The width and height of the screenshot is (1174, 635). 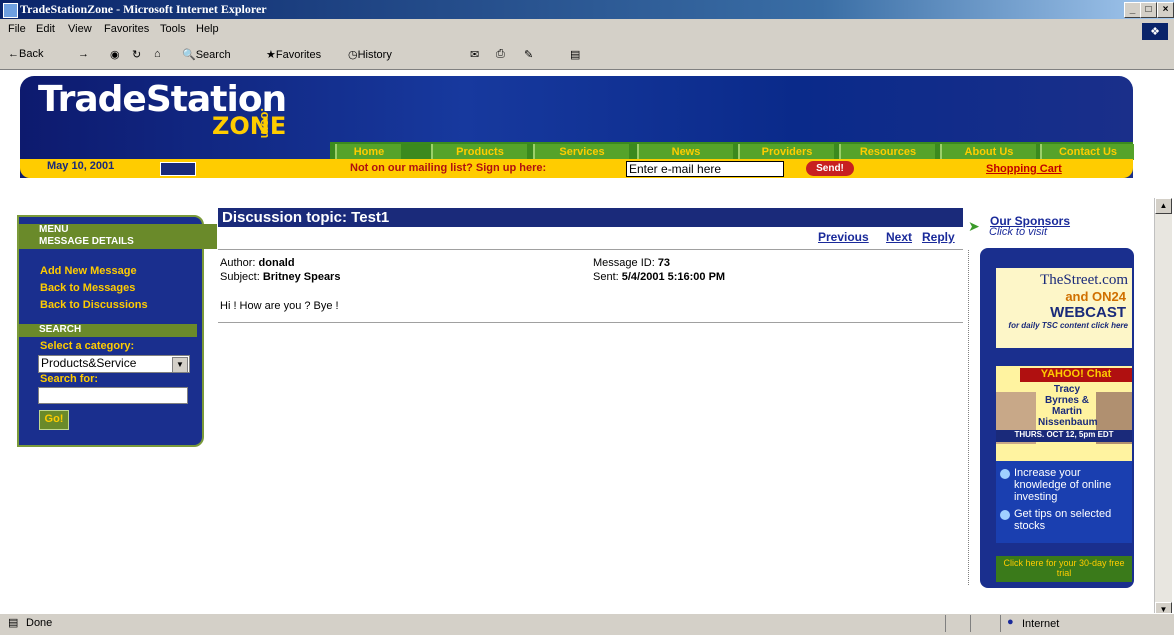 I want to click on category-label: Select a category:, so click(x=87, y=346).